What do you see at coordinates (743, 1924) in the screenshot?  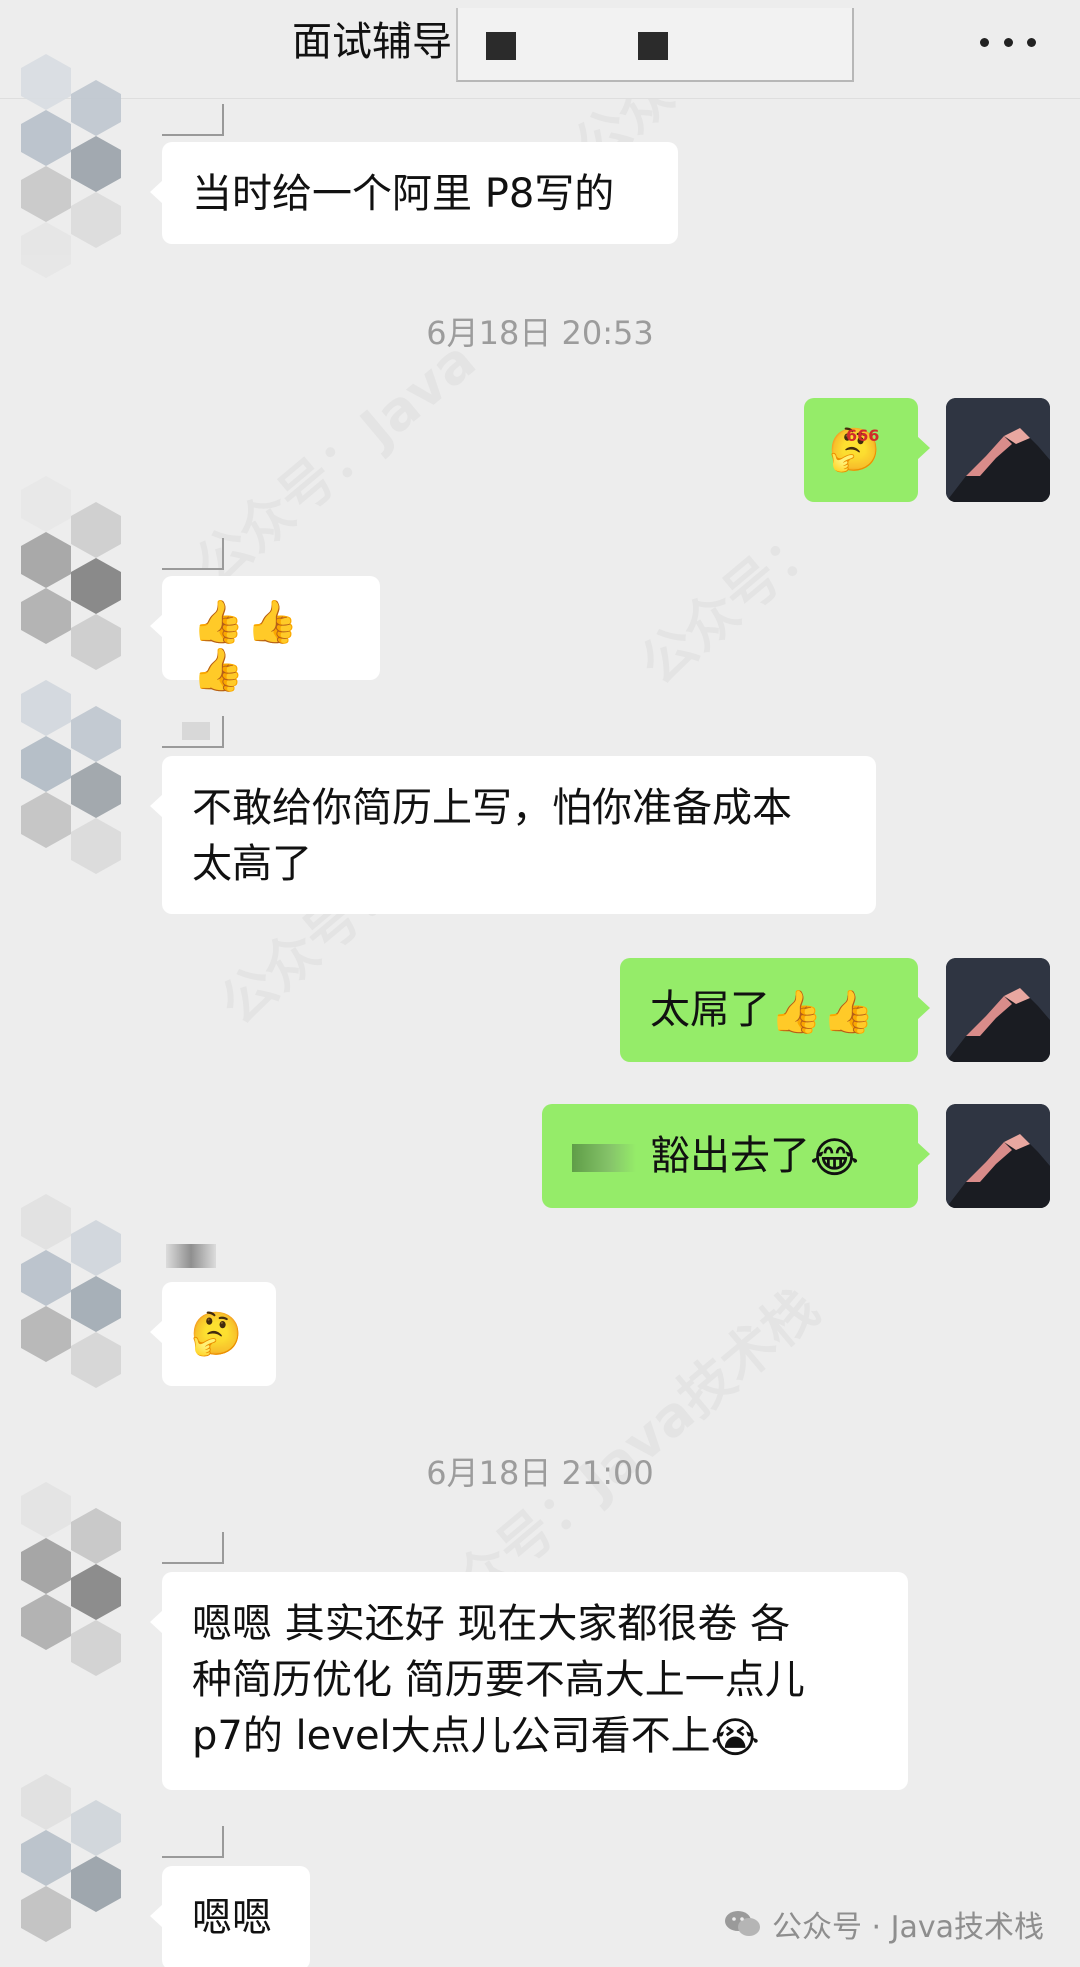 I see `wechat-icon` at bounding box center [743, 1924].